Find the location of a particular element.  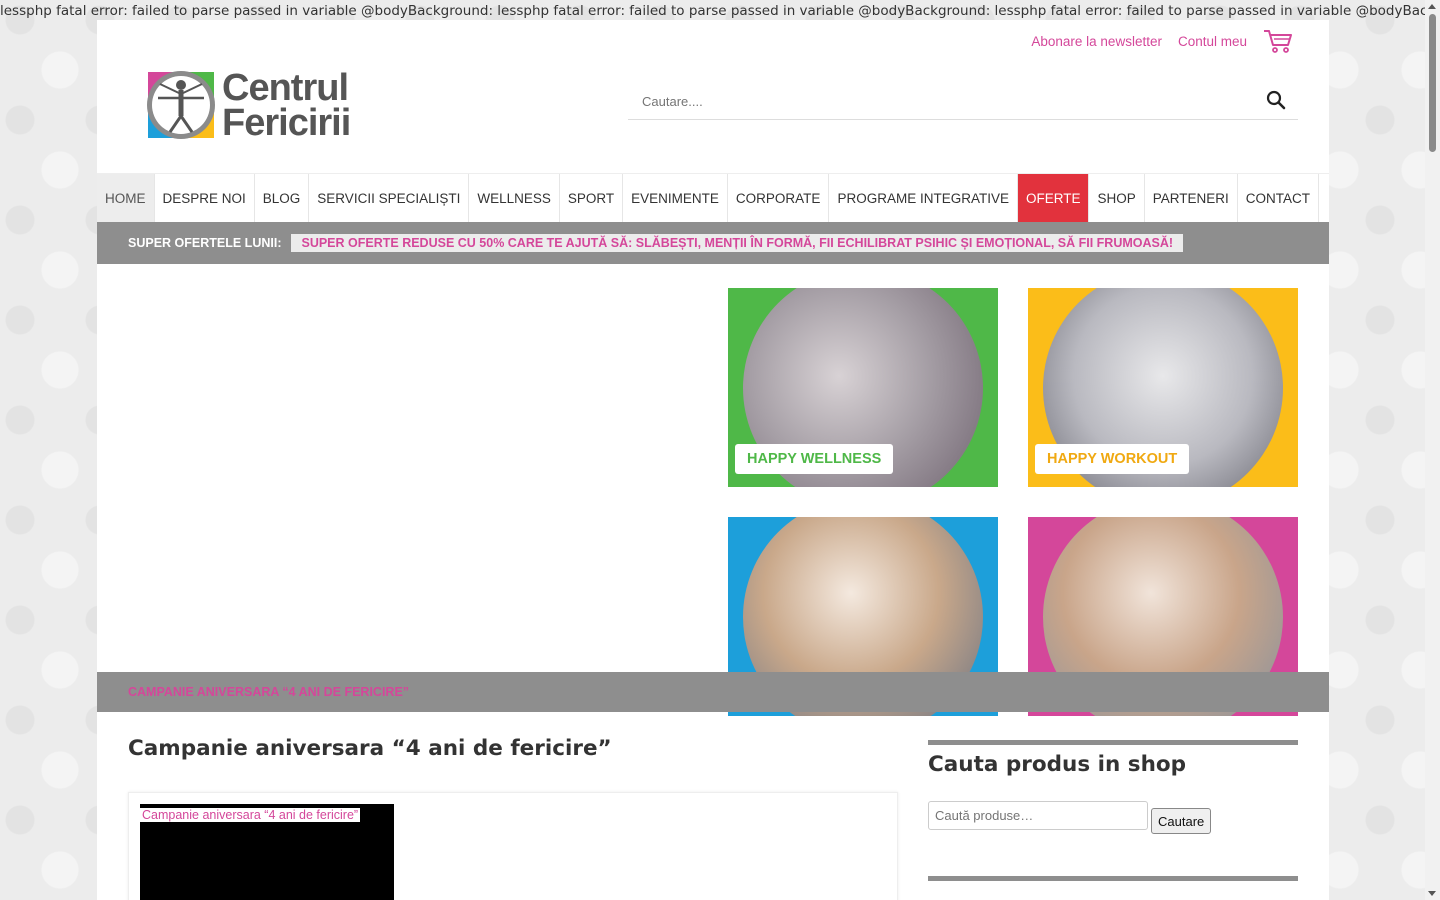

site-search is located at coordinates (963, 102).